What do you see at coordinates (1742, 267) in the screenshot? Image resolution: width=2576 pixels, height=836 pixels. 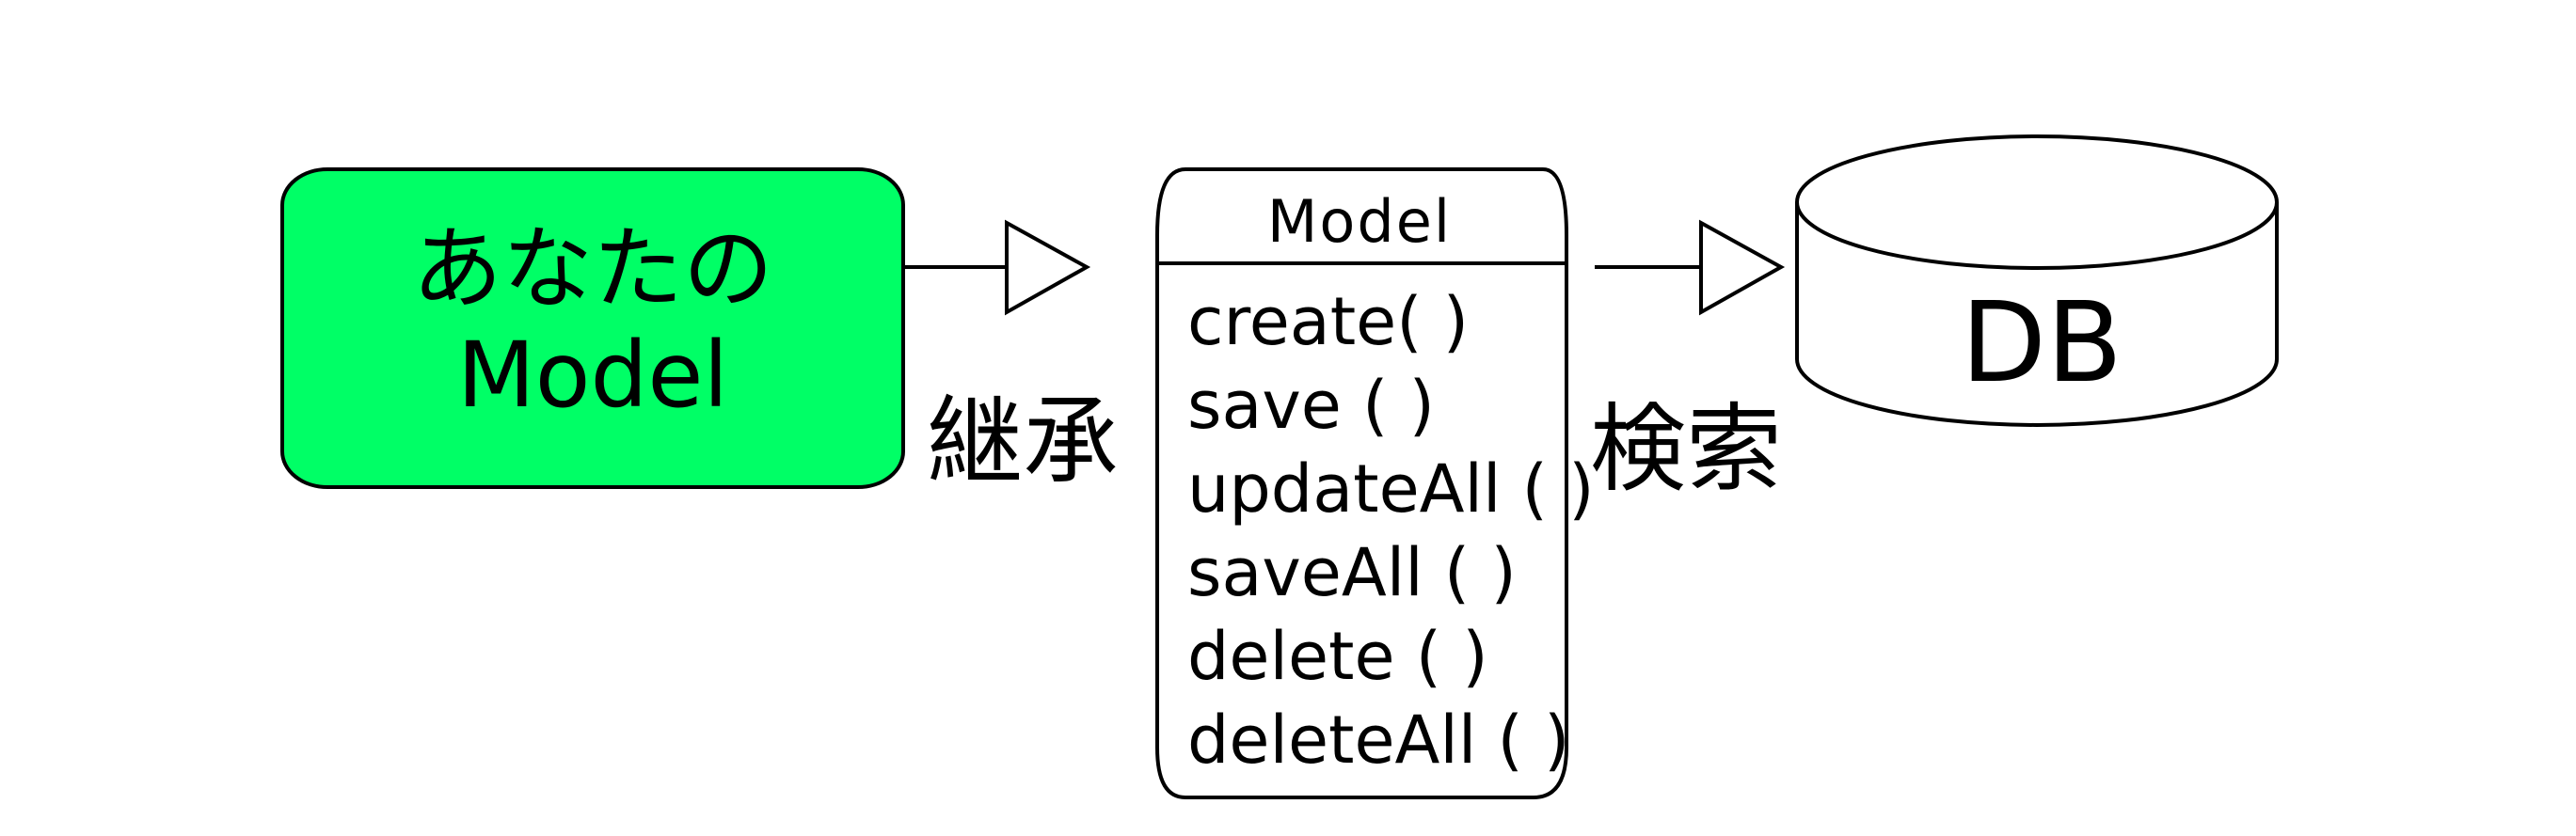 I see `search-arrowhead` at bounding box center [1742, 267].